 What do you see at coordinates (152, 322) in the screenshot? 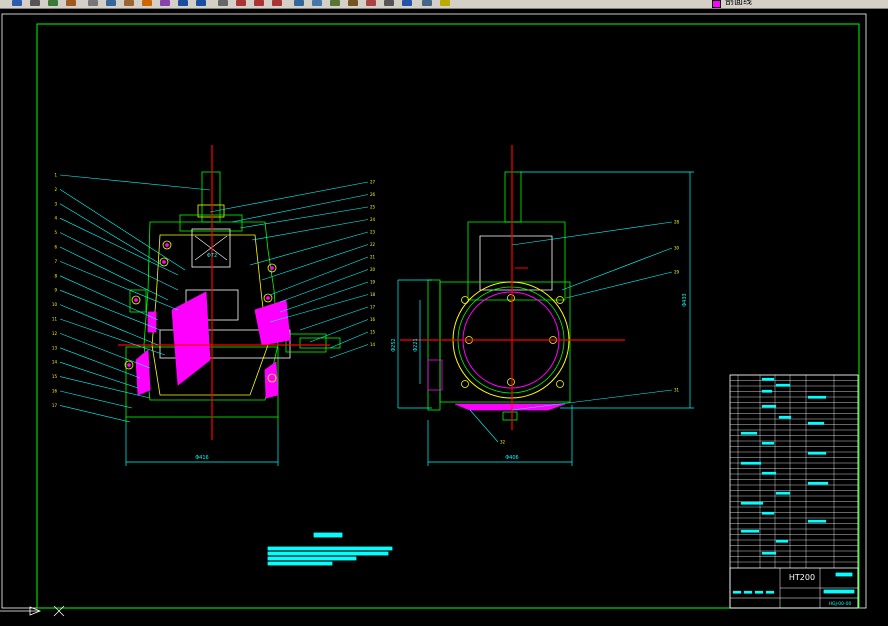
I see `left-hatch-seal` at bounding box center [152, 322].